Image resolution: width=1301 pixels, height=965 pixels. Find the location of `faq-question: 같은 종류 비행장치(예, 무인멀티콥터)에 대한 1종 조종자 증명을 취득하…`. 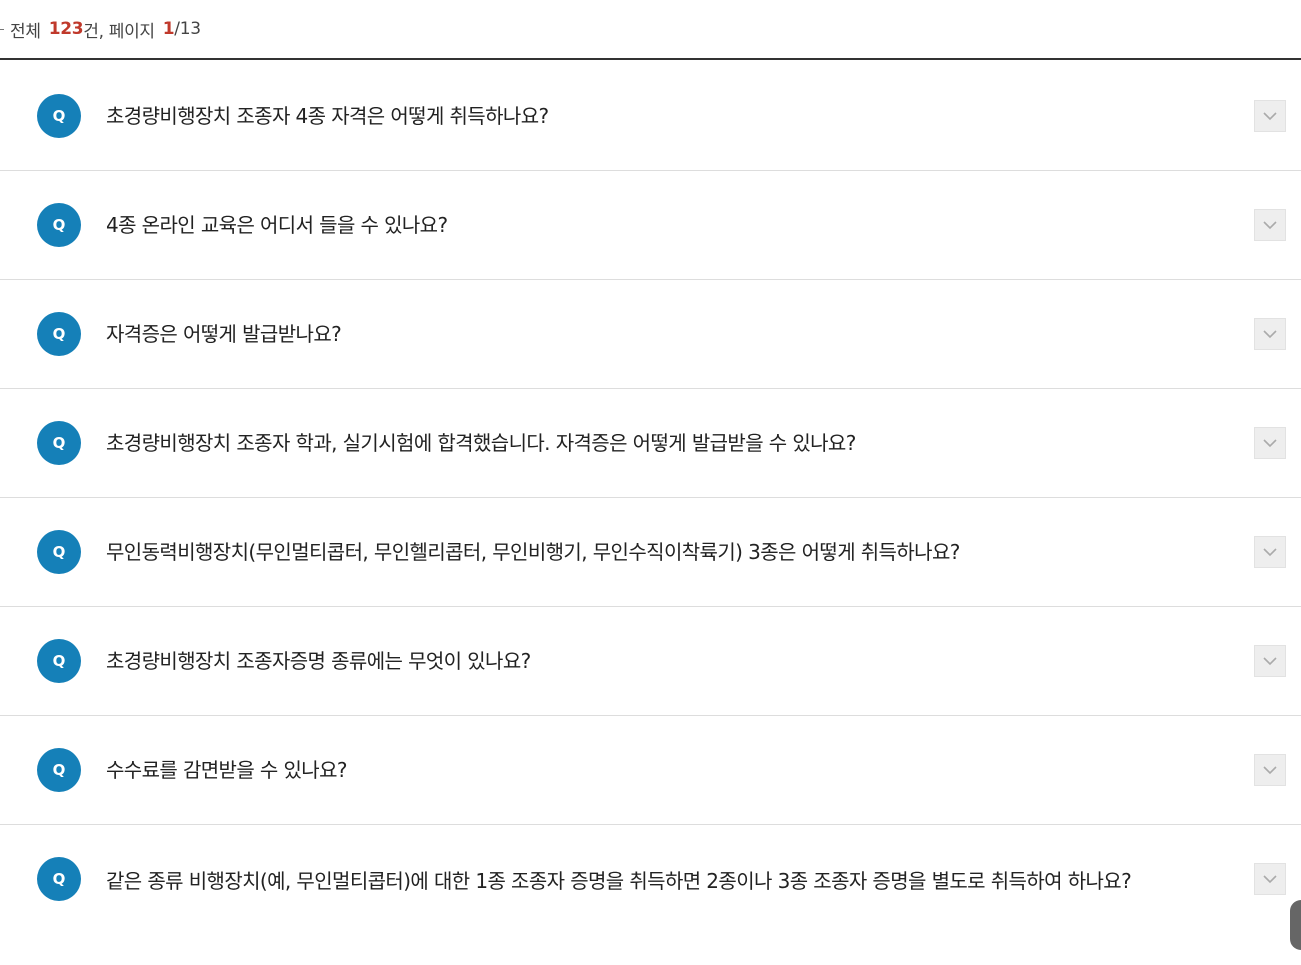

faq-question: 같은 종류 비행장치(예, 무인멀티콥터)에 대한 1종 조종자 증명을 취득하… is located at coordinates (651, 881).